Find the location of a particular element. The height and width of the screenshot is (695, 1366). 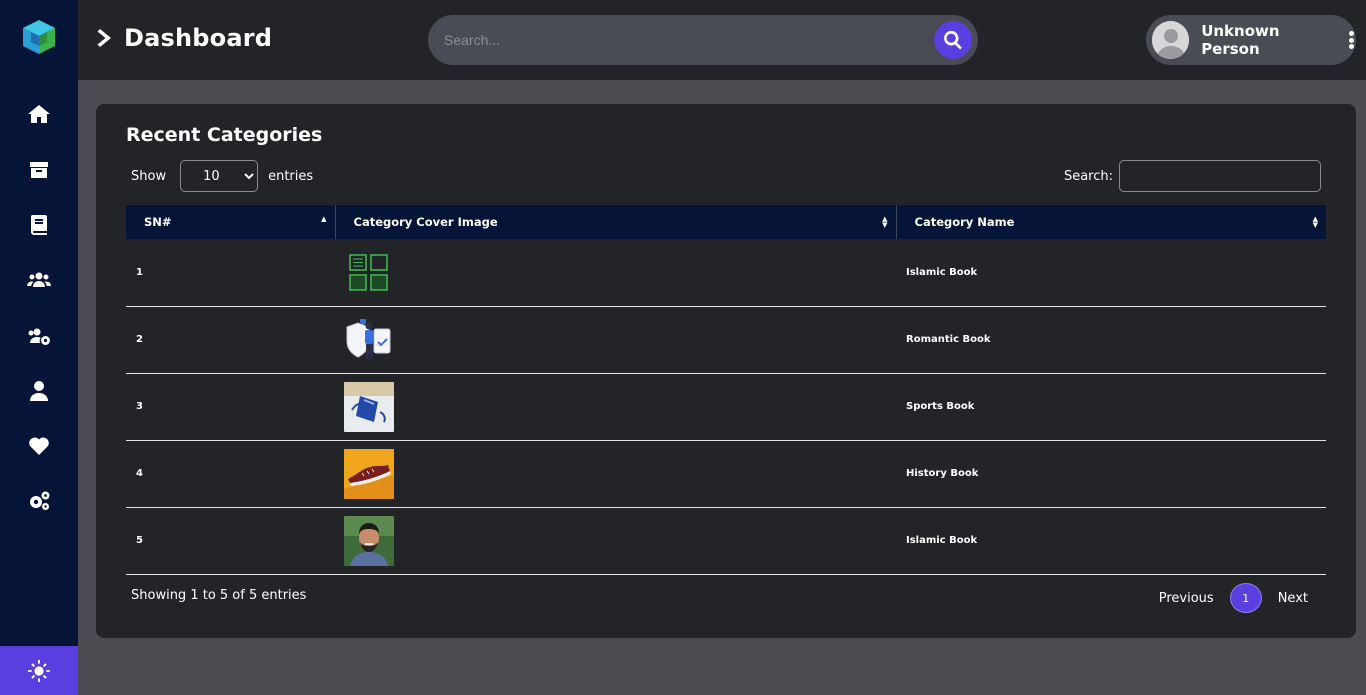

row-category-name: Sports Book is located at coordinates (1111, 407).